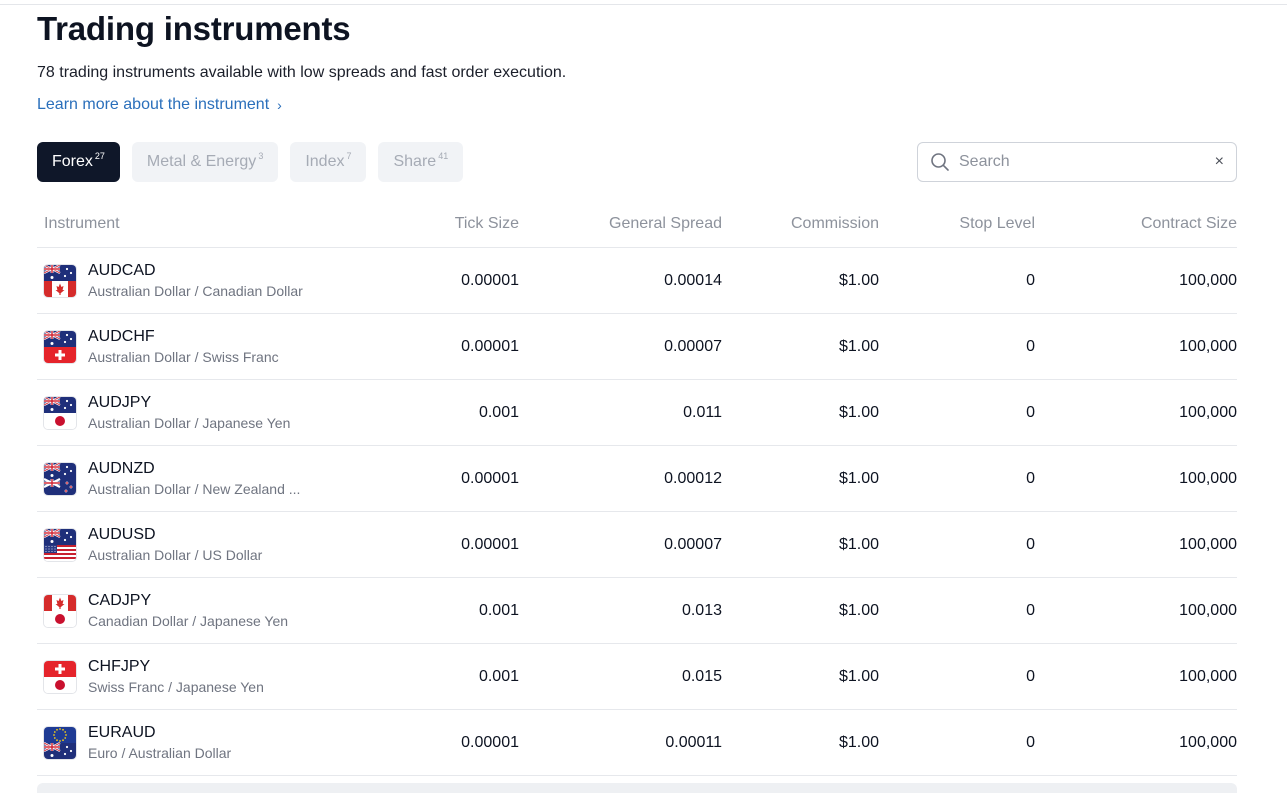 The height and width of the screenshot is (793, 1287). Describe the element at coordinates (1136, 224) in the screenshot. I see `col-contract-size: Contract Size` at that location.